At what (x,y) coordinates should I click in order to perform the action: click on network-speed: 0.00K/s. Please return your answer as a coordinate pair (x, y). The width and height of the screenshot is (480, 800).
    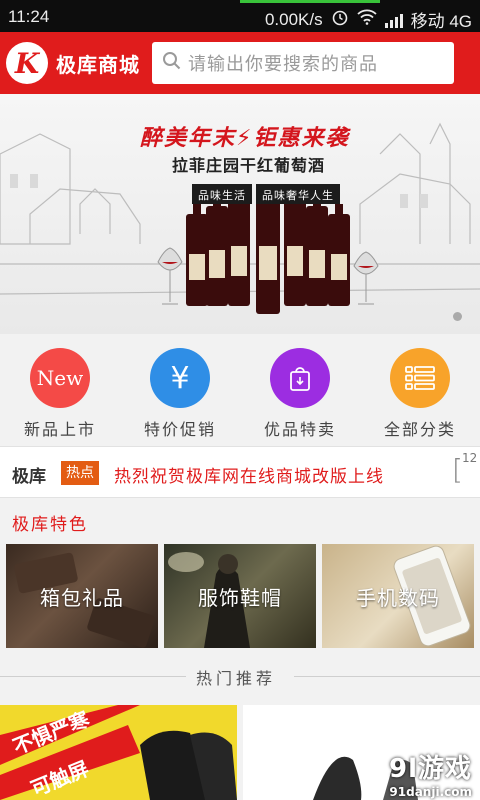
    Looking at the image, I should click on (293, 19).